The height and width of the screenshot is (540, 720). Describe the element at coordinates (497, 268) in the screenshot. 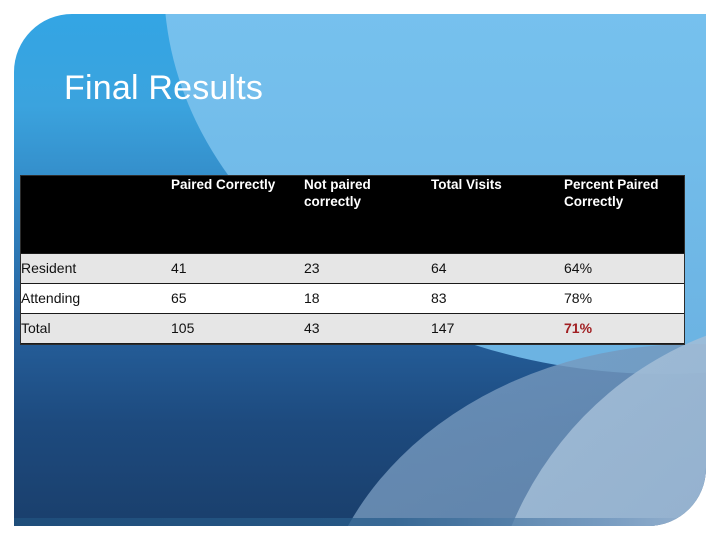

I see `cell-resident-total-visits: 64` at that location.